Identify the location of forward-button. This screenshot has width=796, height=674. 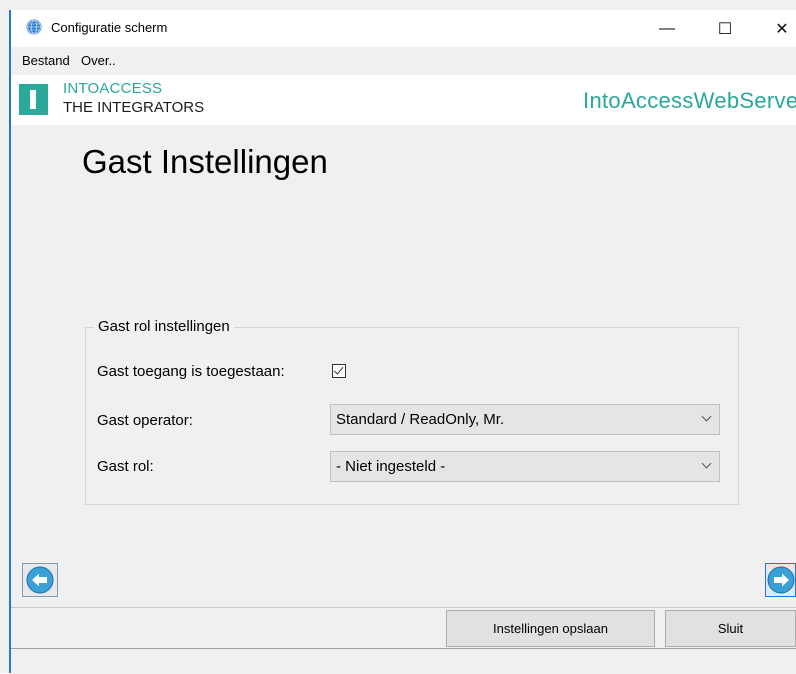
(780, 580).